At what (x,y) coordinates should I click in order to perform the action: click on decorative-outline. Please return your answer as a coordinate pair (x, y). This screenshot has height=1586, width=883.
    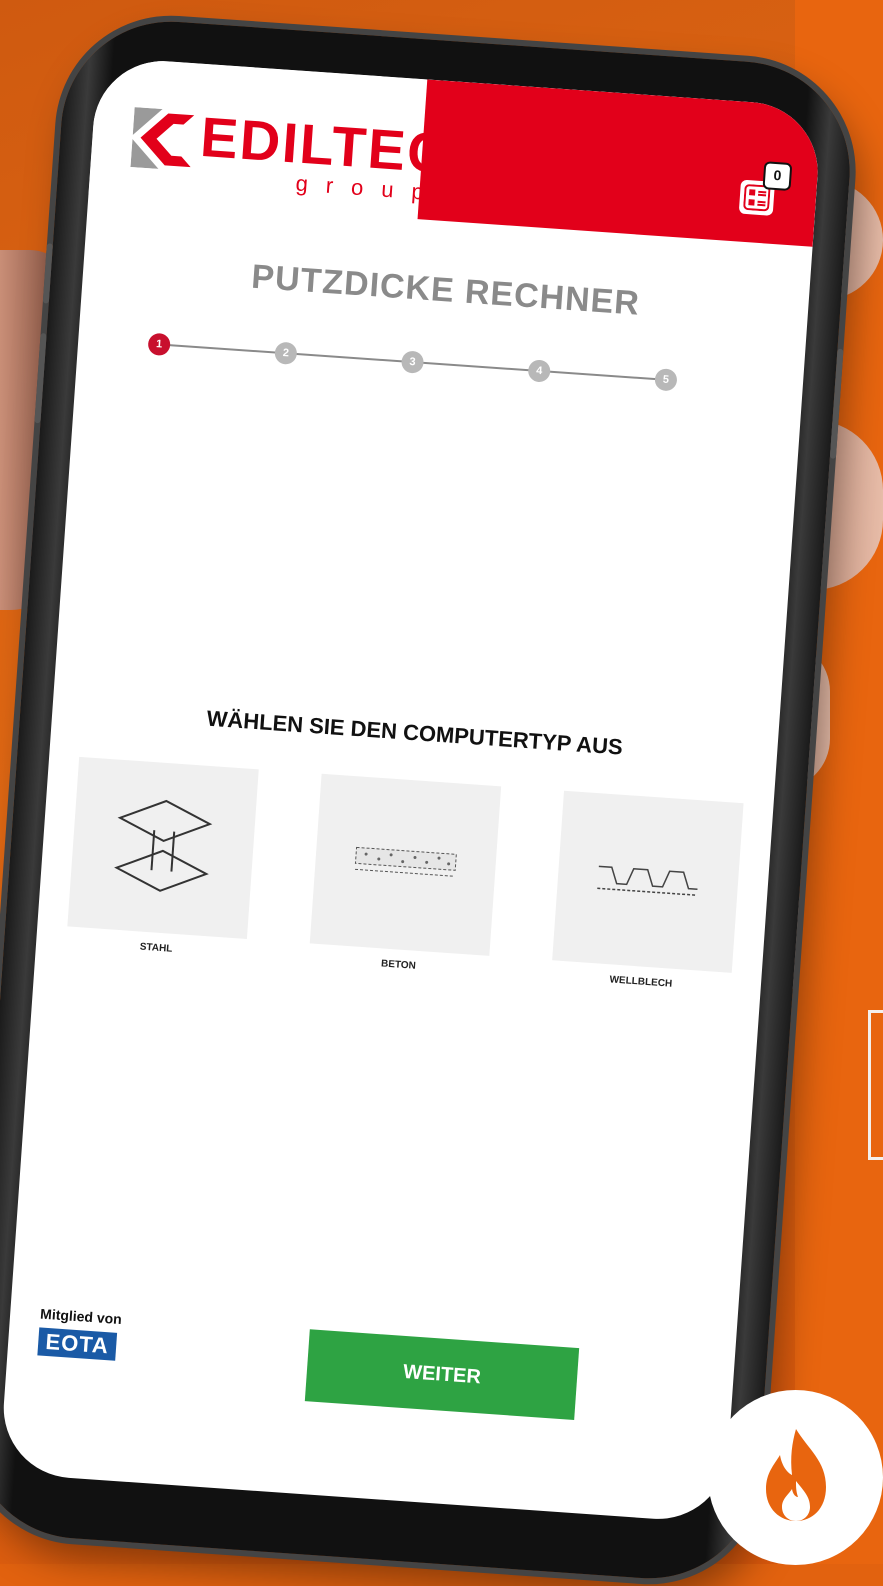
    Looking at the image, I should click on (875, 1085).